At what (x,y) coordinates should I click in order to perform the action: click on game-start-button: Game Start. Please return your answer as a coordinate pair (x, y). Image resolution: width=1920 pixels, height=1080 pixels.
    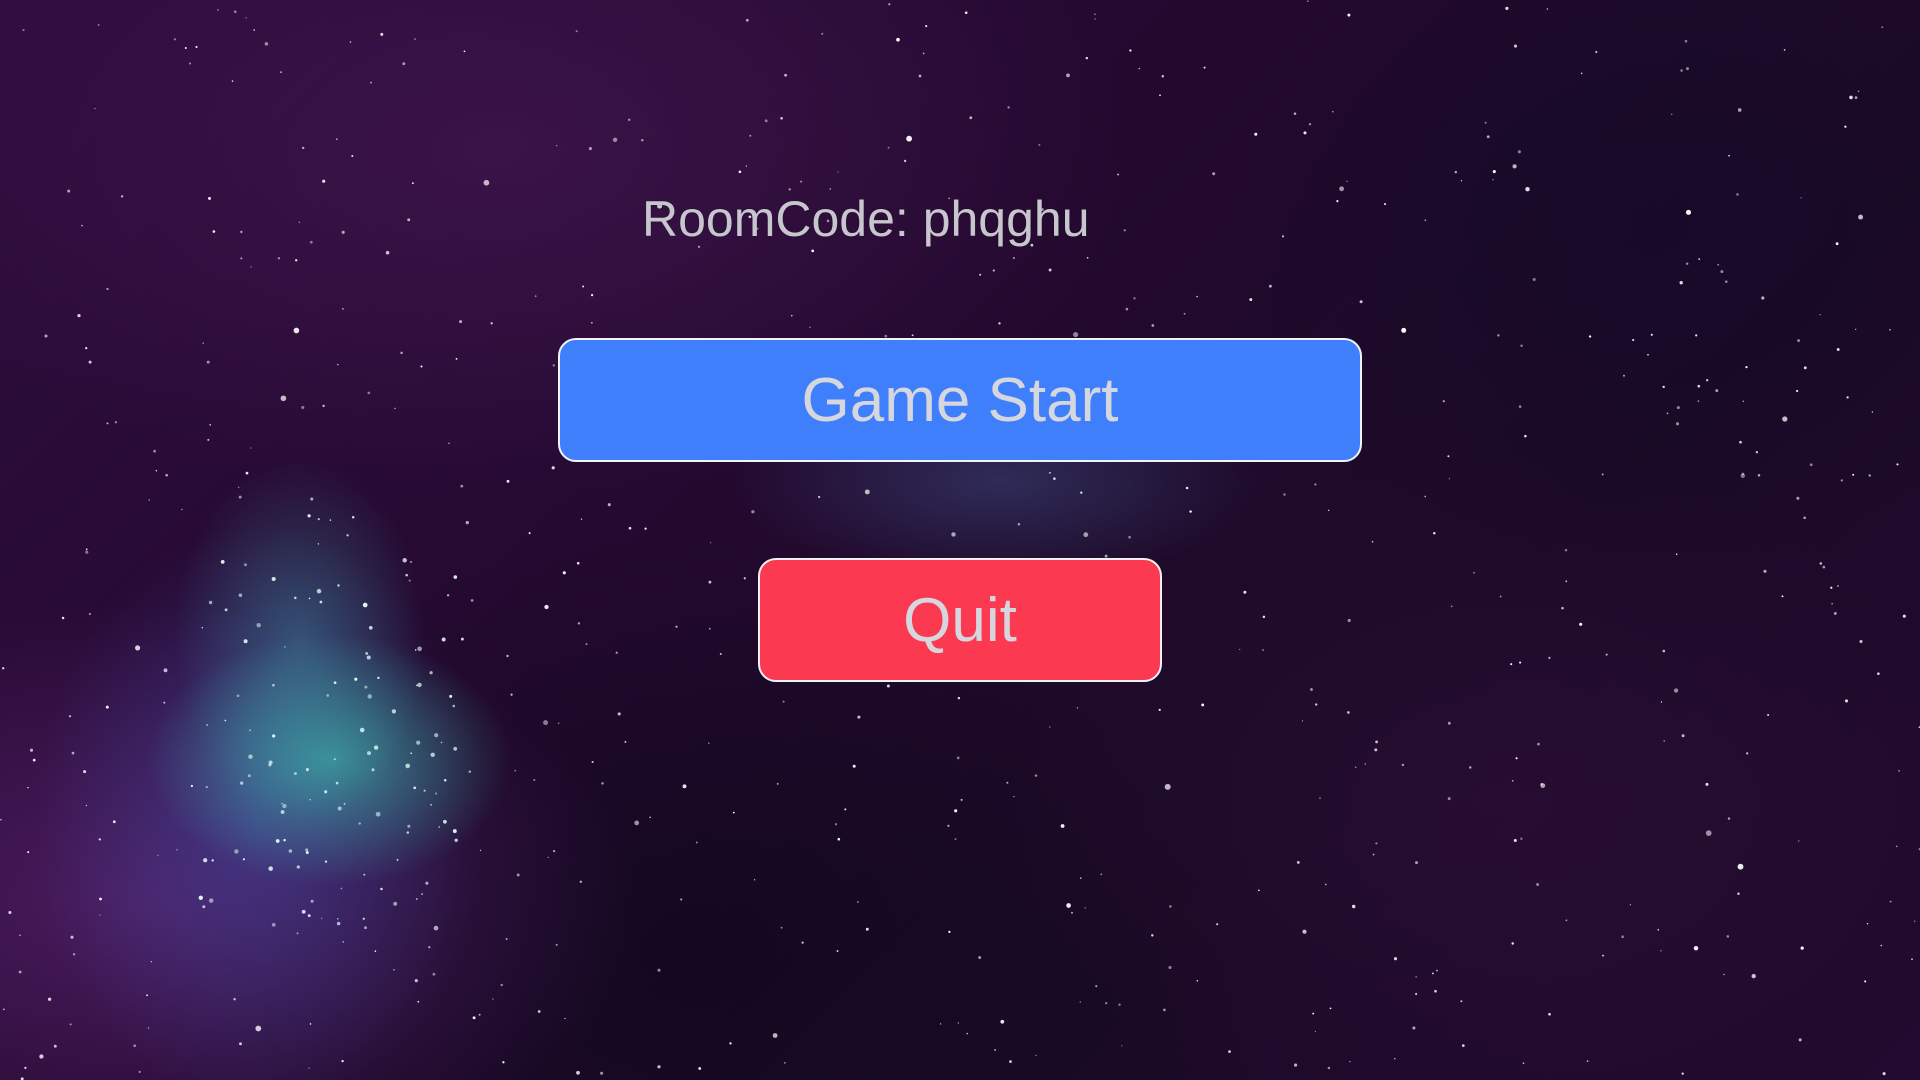
    Looking at the image, I should click on (960, 400).